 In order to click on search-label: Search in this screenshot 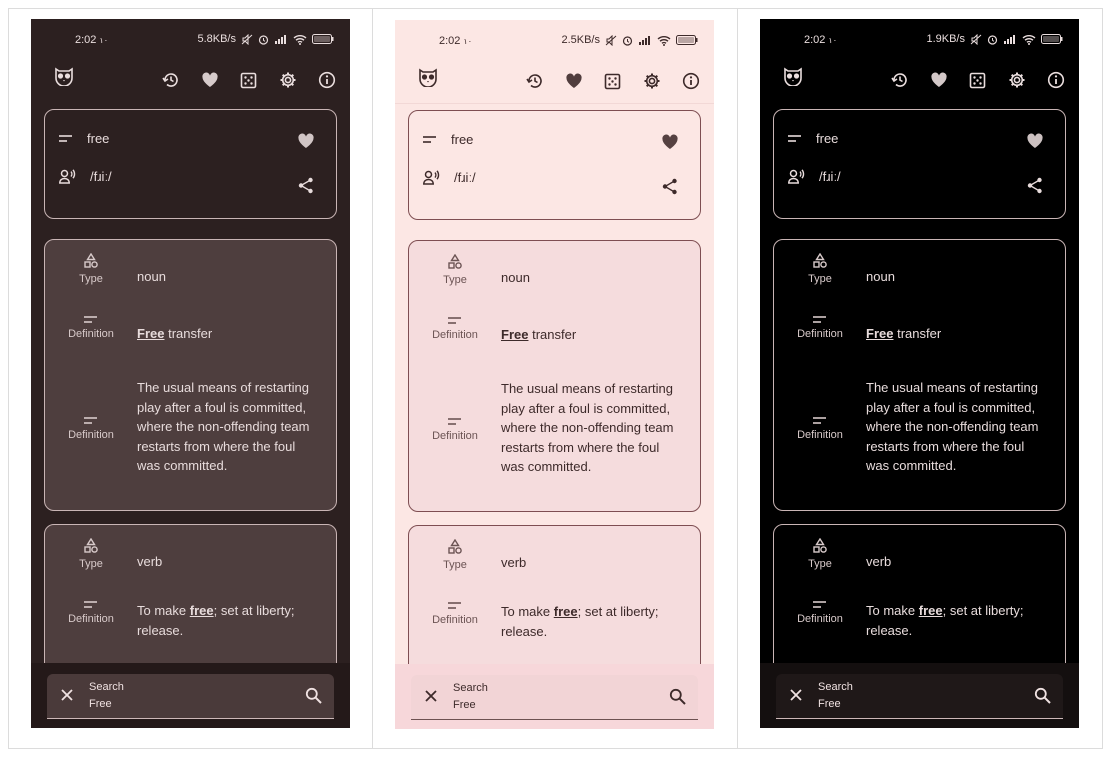, I will do `click(470, 688)`.